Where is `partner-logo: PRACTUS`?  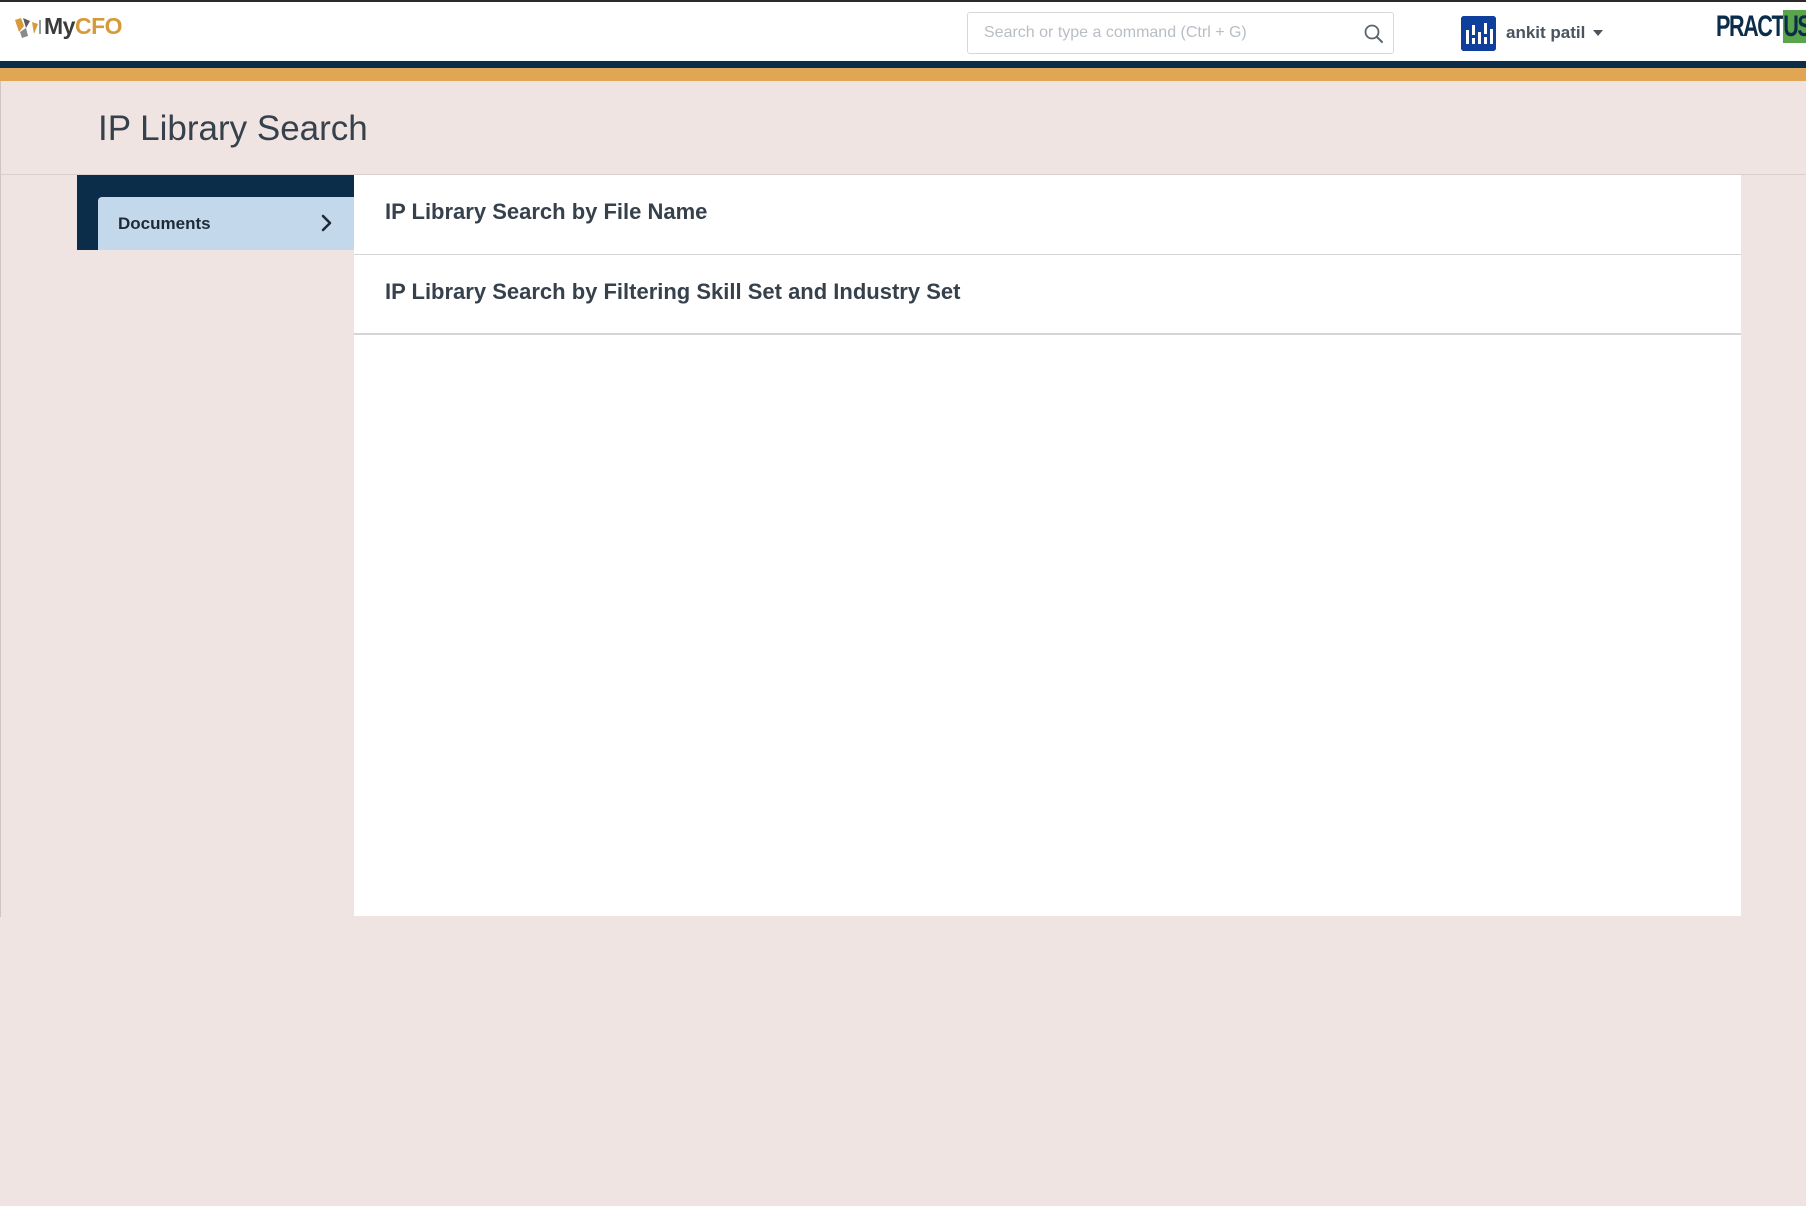 partner-logo: PRACTUS is located at coordinates (1761, 31).